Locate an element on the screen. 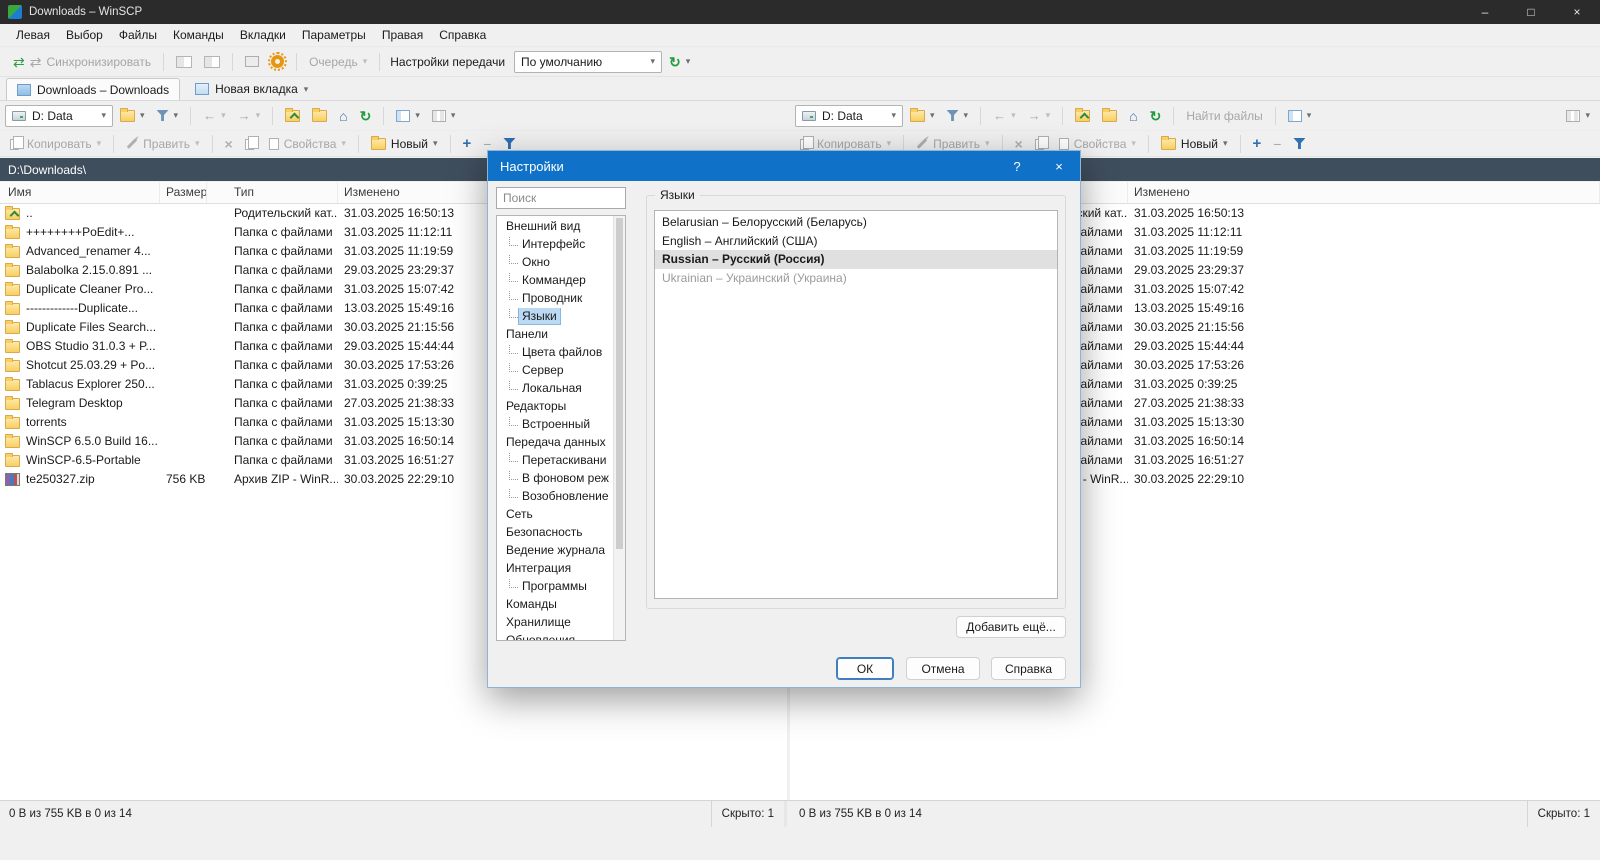 This screenshot has width=1600, height=860. cancel-button: Отмена is located at coordinates (943, 668).